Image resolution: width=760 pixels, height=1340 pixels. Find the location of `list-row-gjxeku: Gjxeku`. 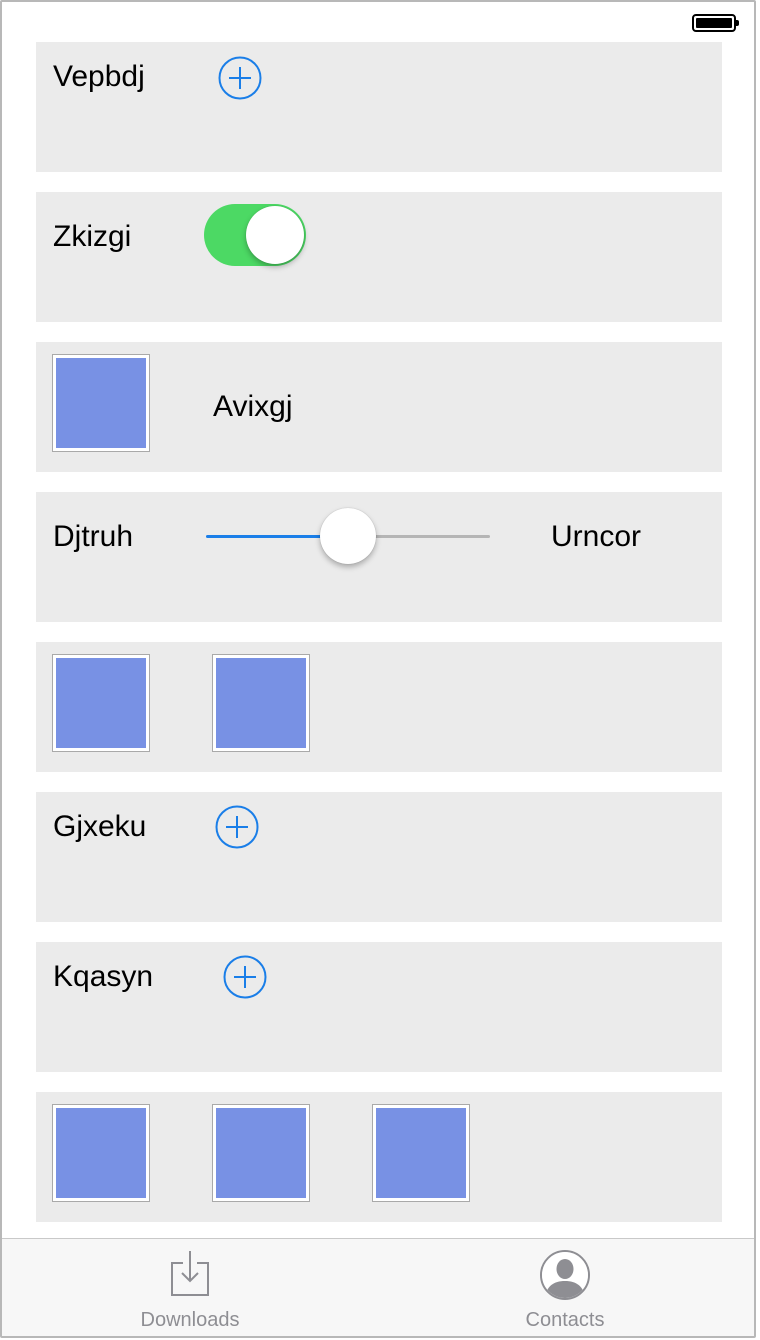

list-row-gjxeku: Gjxeku is located at coordinates (379, 857).